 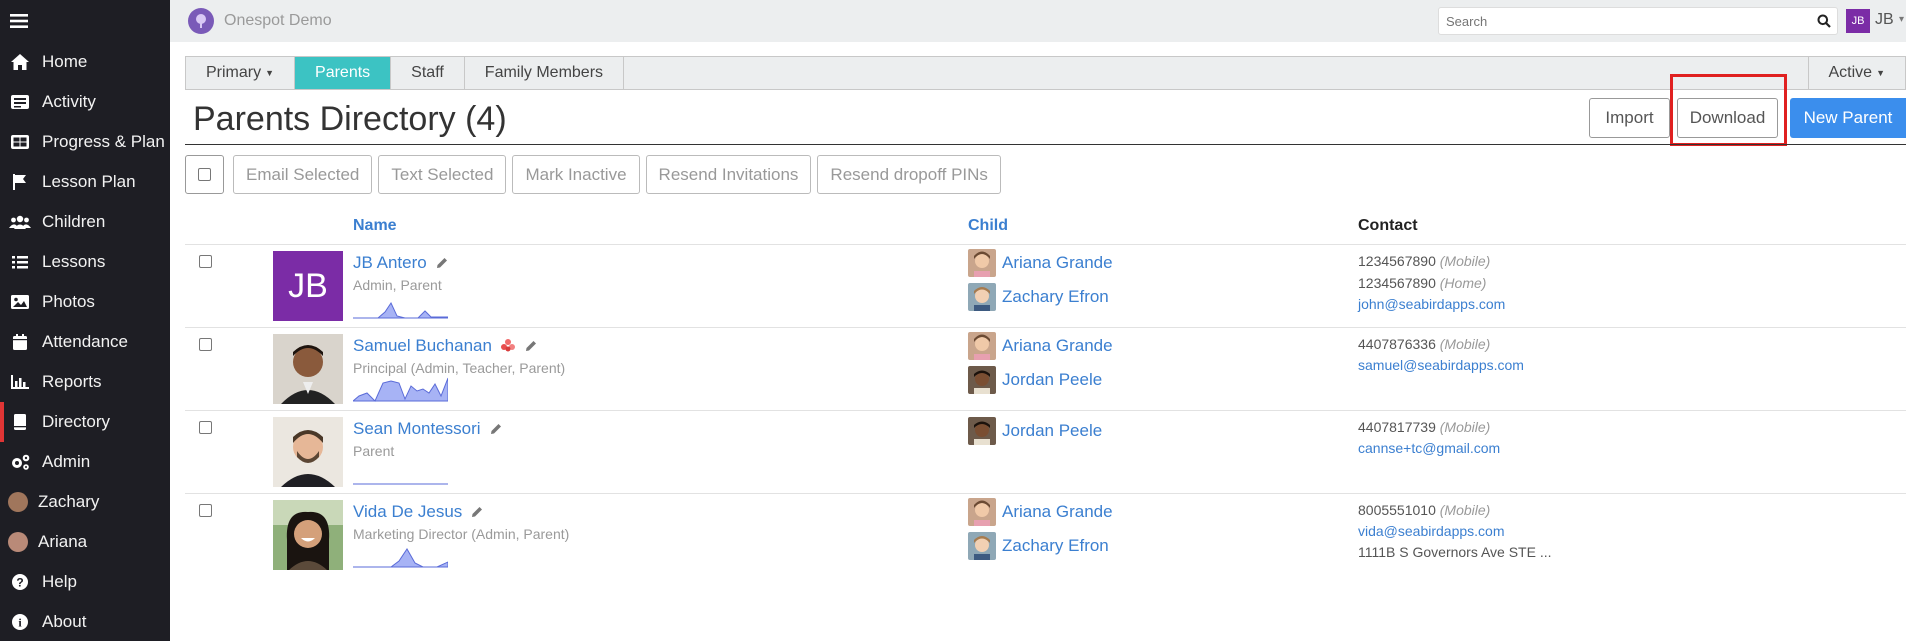 What do you see at coordinates (303, 174) in the screenshot?
I see `email-selected-button: Email Selected` at bounding box center [303, 174].